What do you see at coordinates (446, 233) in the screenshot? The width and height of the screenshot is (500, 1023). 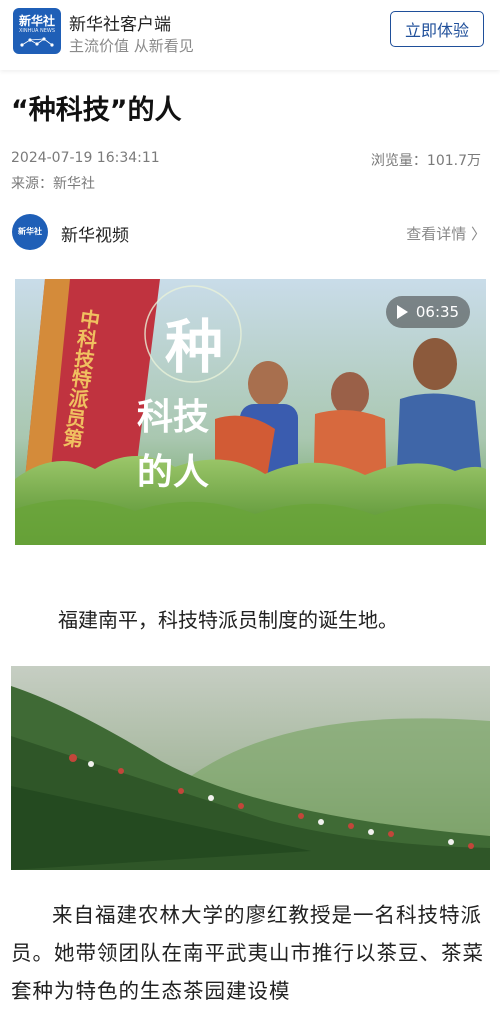 I see `view-details-link: 查看详情 〉` at bounding box center [446, 233].